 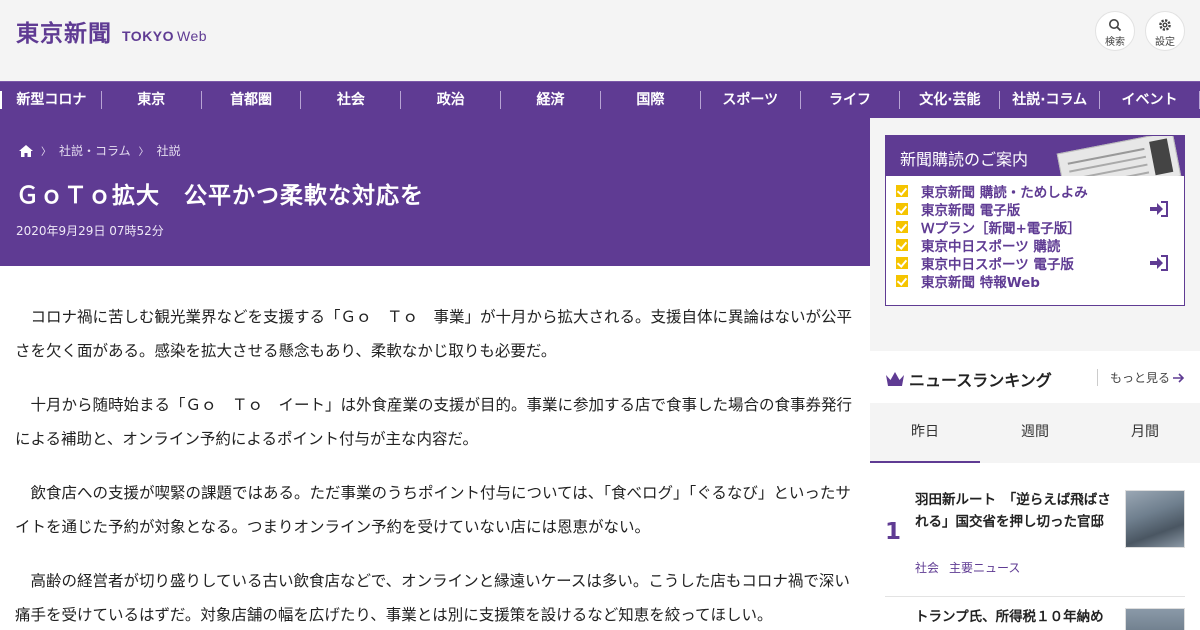 What do you see at coordinates (927, 568) in the screenshot?
I see `tag-society: 社会` at bounding box center [927, 568].